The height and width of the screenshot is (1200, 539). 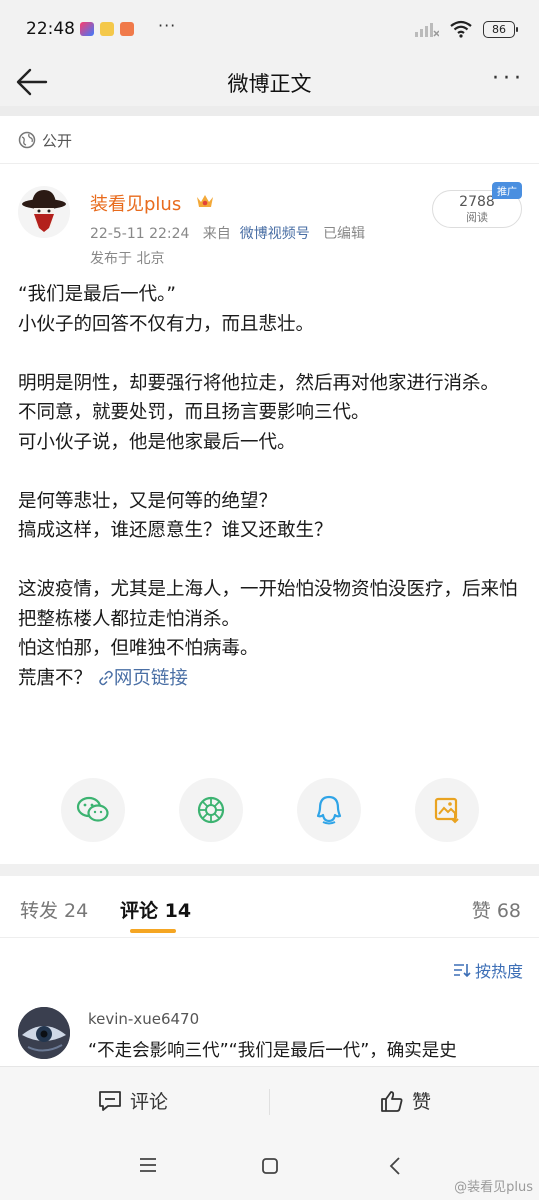 I want to click on sort-label: 按热度, so click(x=498, y=971).